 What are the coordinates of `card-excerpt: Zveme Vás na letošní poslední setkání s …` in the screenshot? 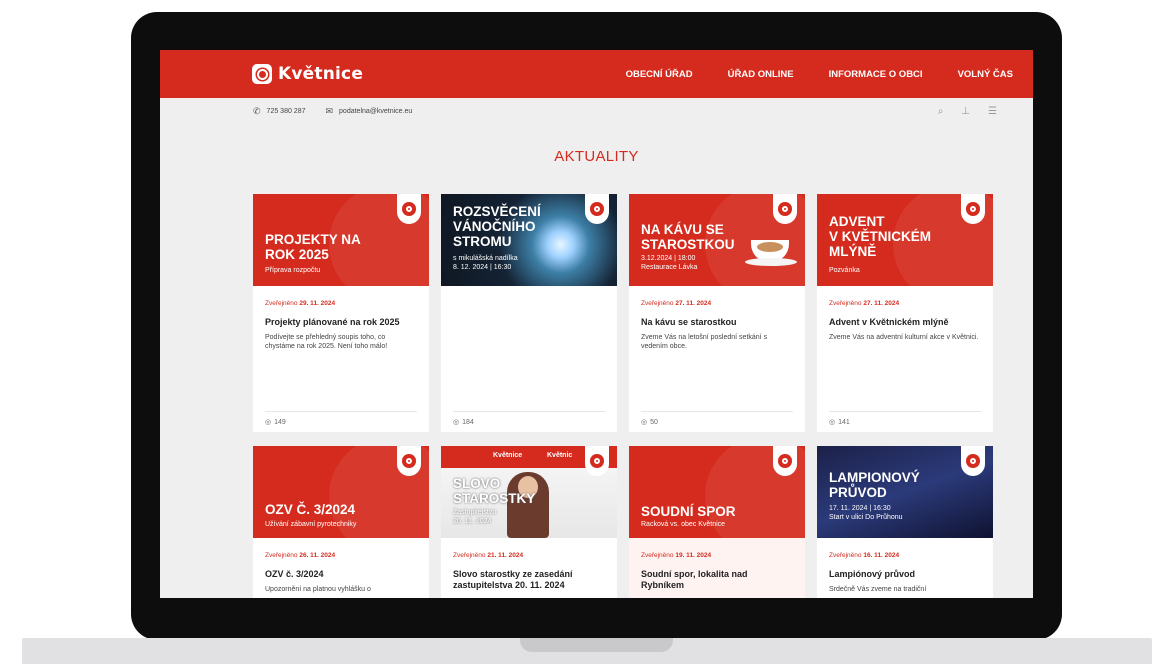 It's located at (704, 342).